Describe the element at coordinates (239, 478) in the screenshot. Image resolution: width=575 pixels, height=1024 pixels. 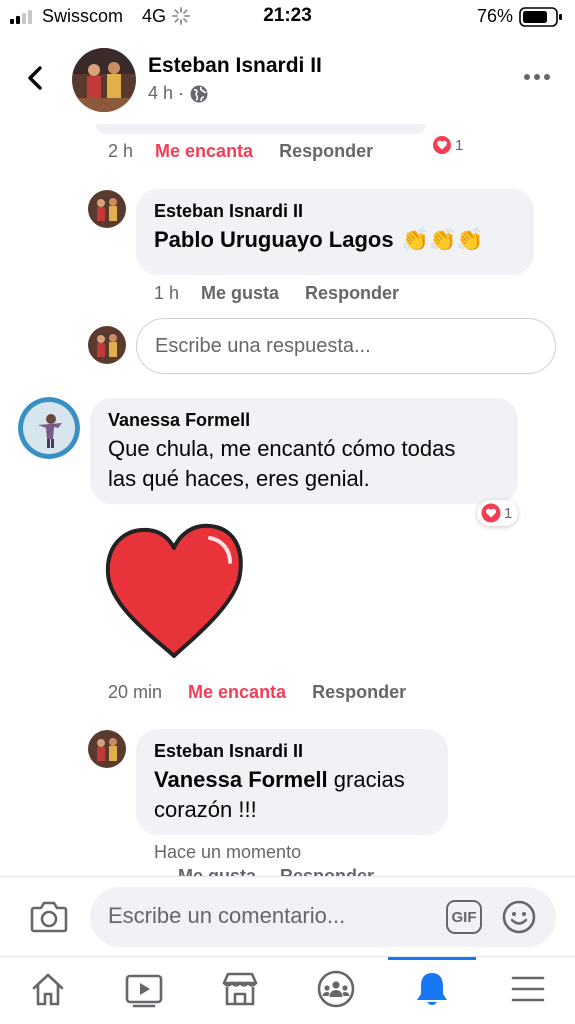
I see `comment-text-line-2: las qué haces, eres genial.` at that location.